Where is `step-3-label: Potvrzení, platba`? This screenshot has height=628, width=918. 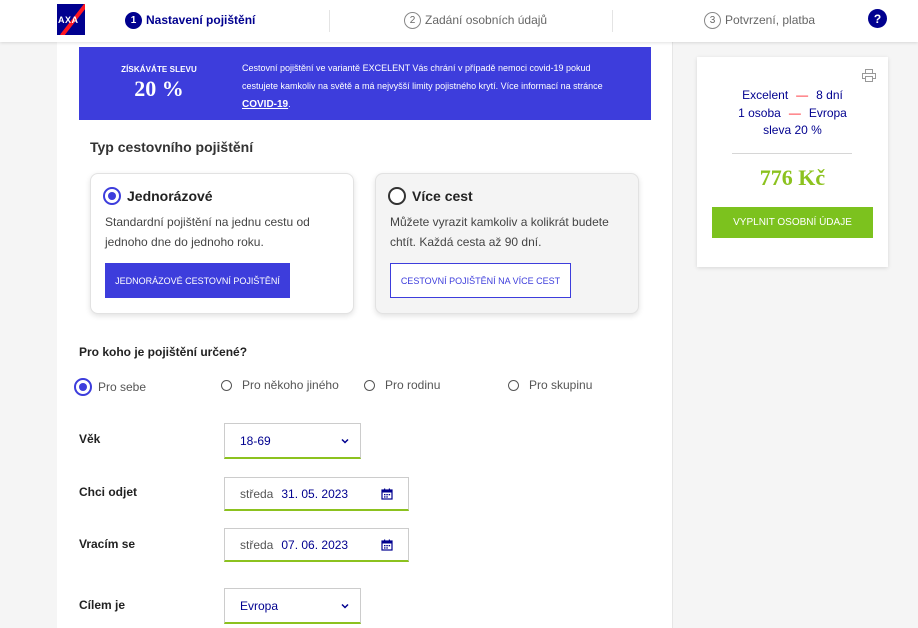
step-3-label: Potvrzení, platba is located at coordinates (770, 20).